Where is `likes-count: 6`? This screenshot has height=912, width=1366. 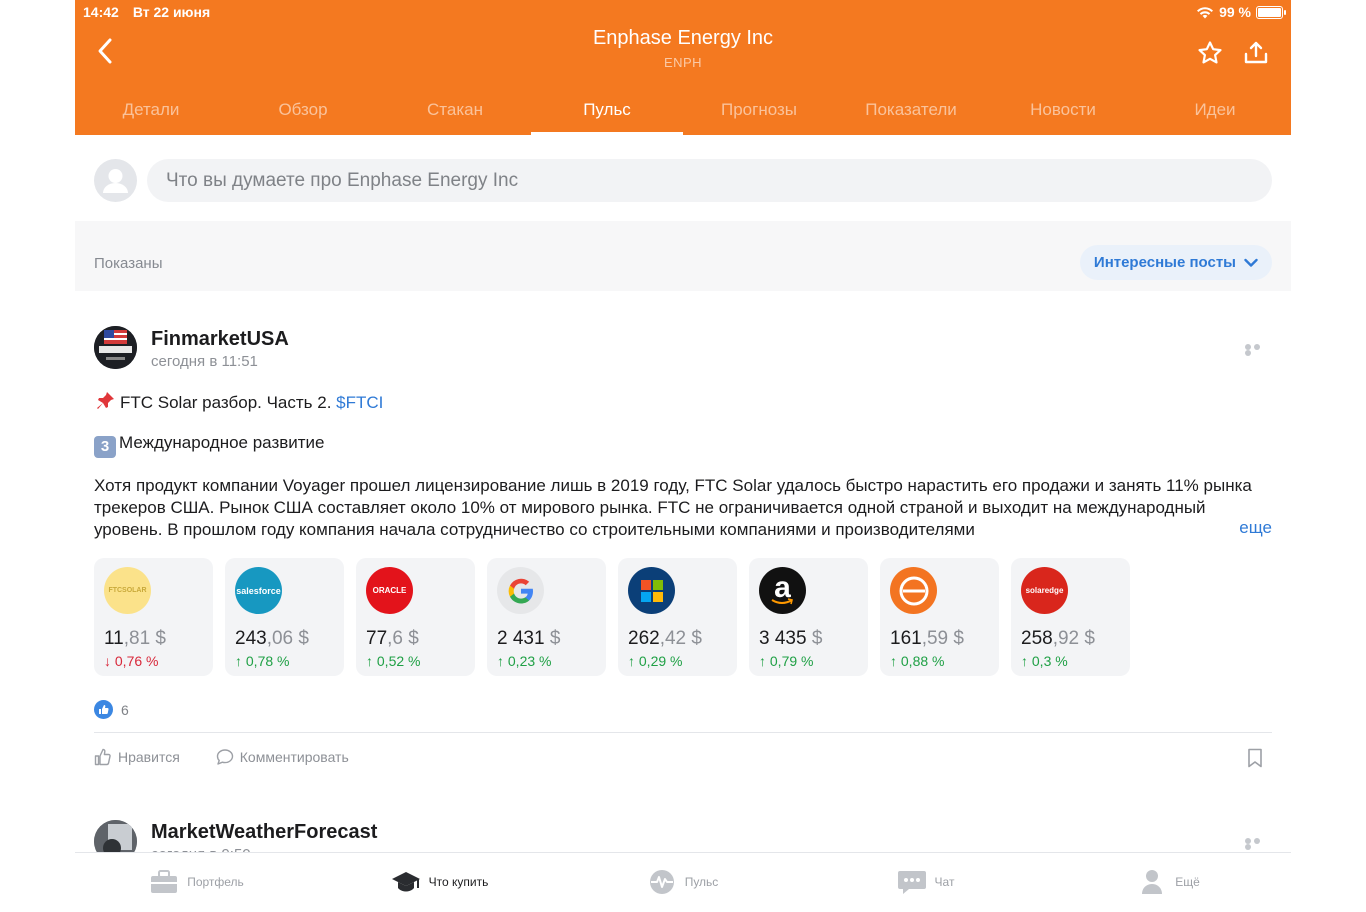 likes-count: 6 is located at coordinates (125, 709).